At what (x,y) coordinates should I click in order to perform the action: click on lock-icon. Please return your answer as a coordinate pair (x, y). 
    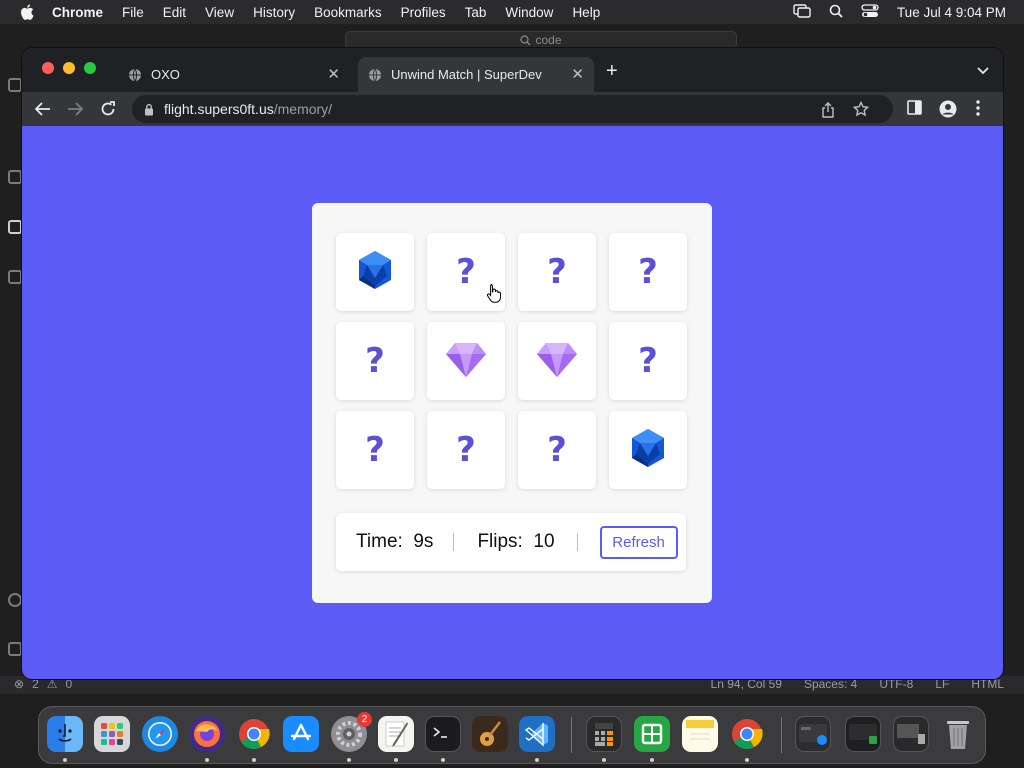
    Looking at the image, I should click on (149, 109).